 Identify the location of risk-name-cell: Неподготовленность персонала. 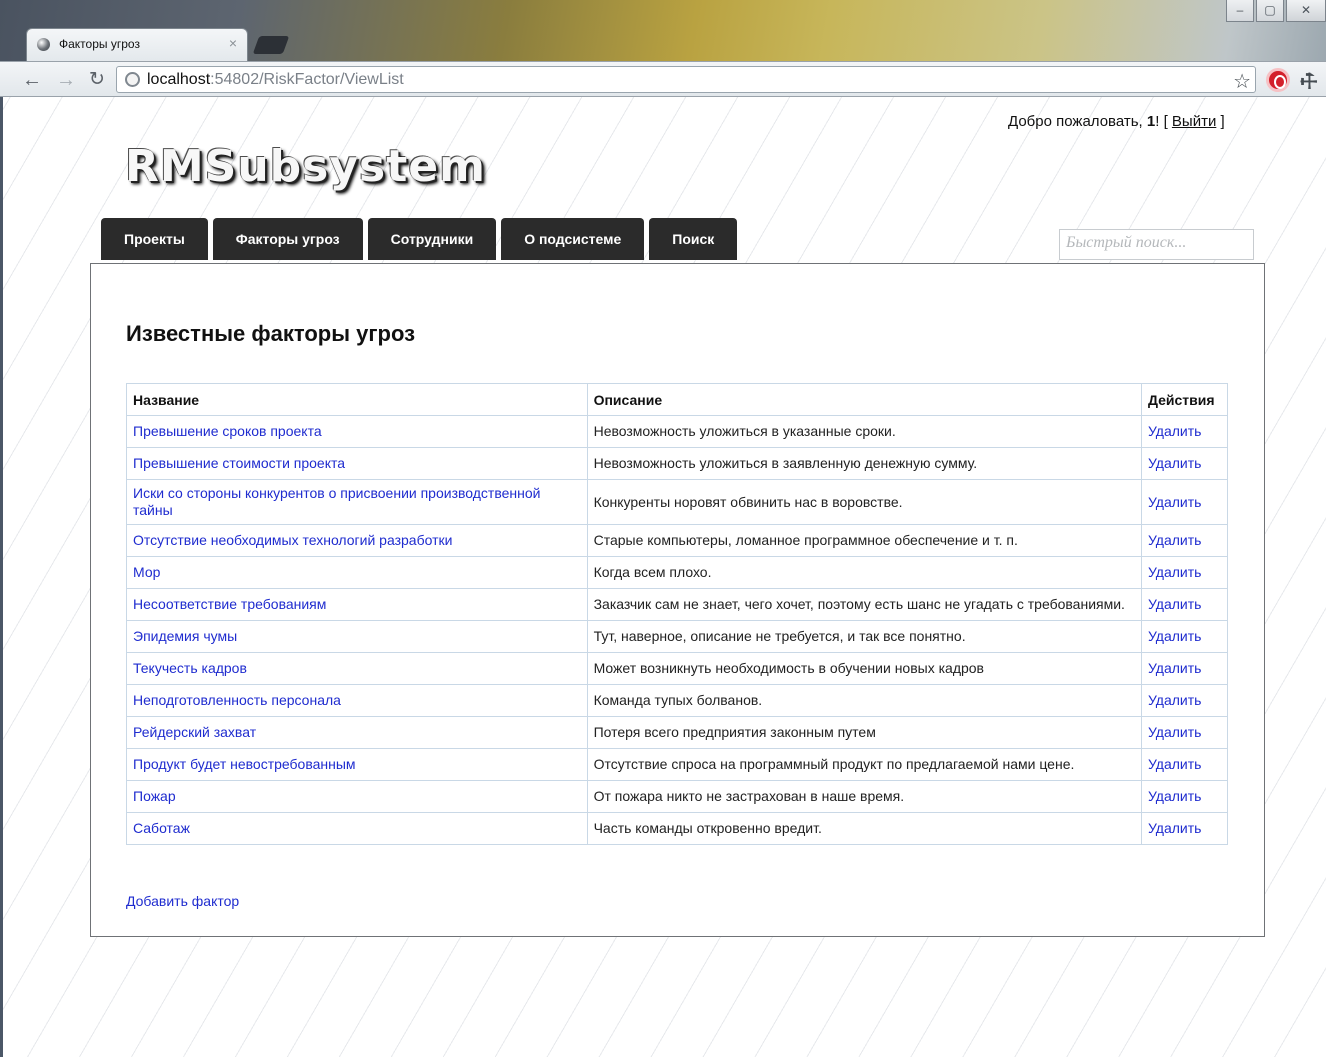
(357, 700).